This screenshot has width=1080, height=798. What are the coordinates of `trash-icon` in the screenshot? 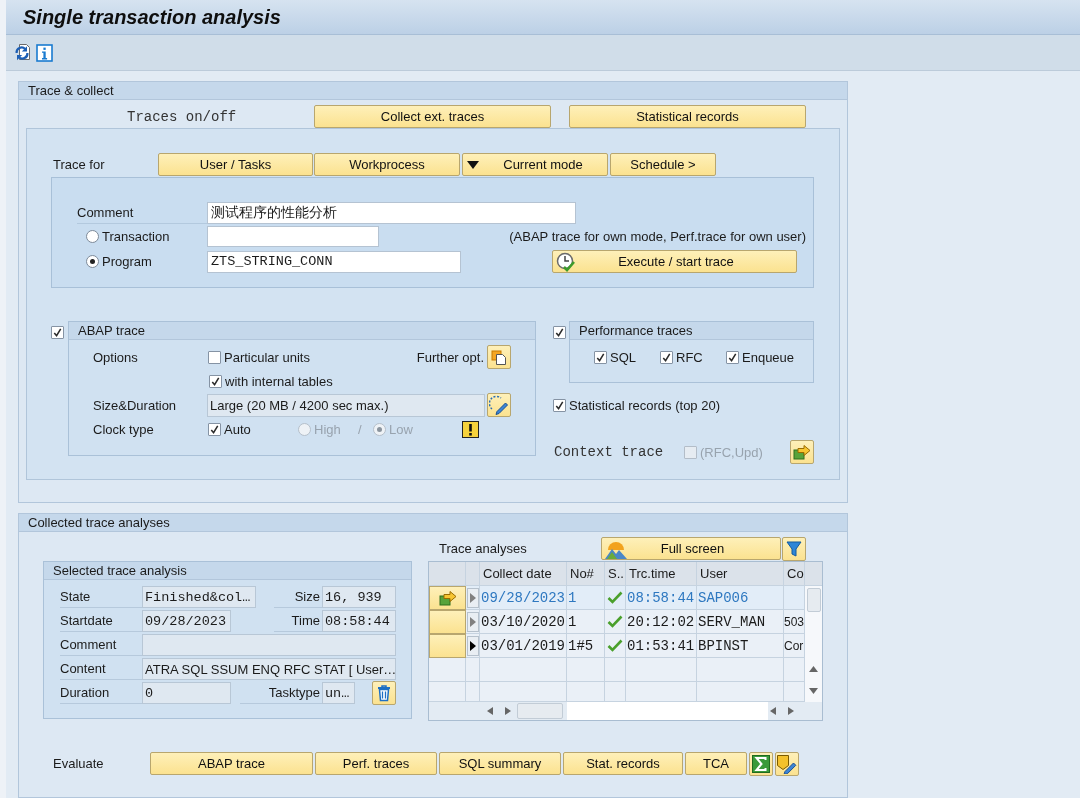 It's located at (384, 693).